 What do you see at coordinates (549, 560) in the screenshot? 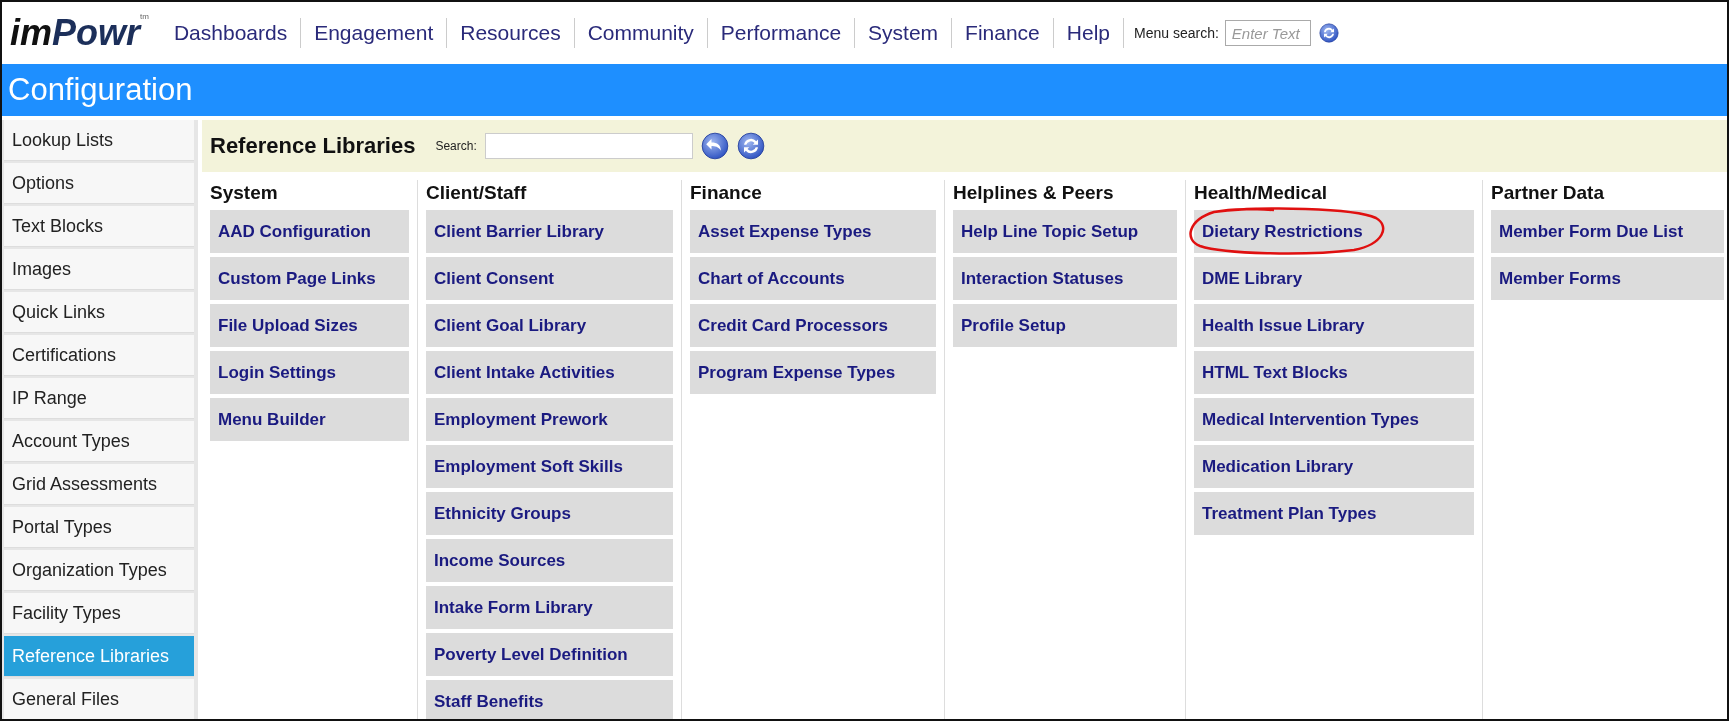
I see `library-link: Income Sources` at bounding box center [549, 560].